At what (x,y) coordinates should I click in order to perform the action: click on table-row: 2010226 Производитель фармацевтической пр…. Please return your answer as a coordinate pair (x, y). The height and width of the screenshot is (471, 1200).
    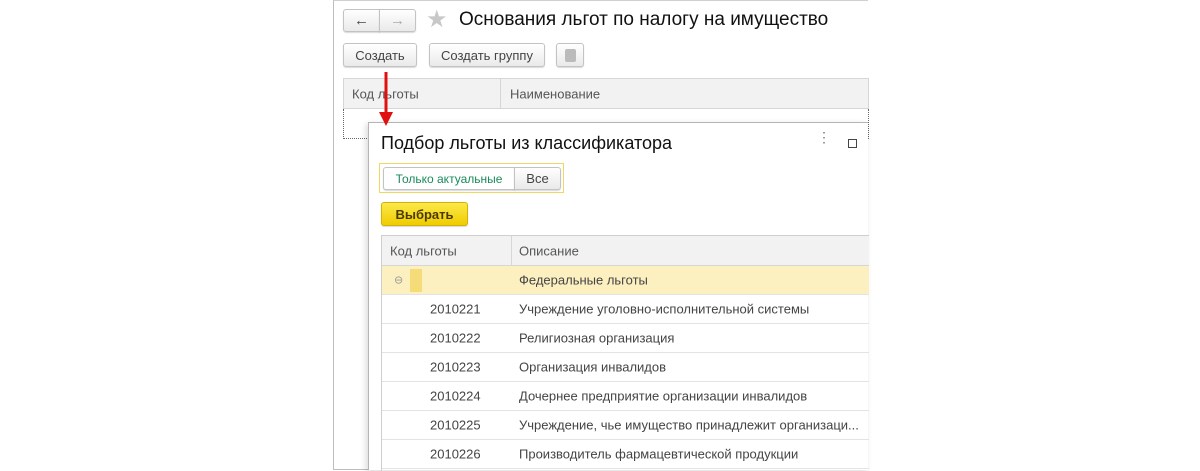
    Looking at the image, I should click on (625, 454).